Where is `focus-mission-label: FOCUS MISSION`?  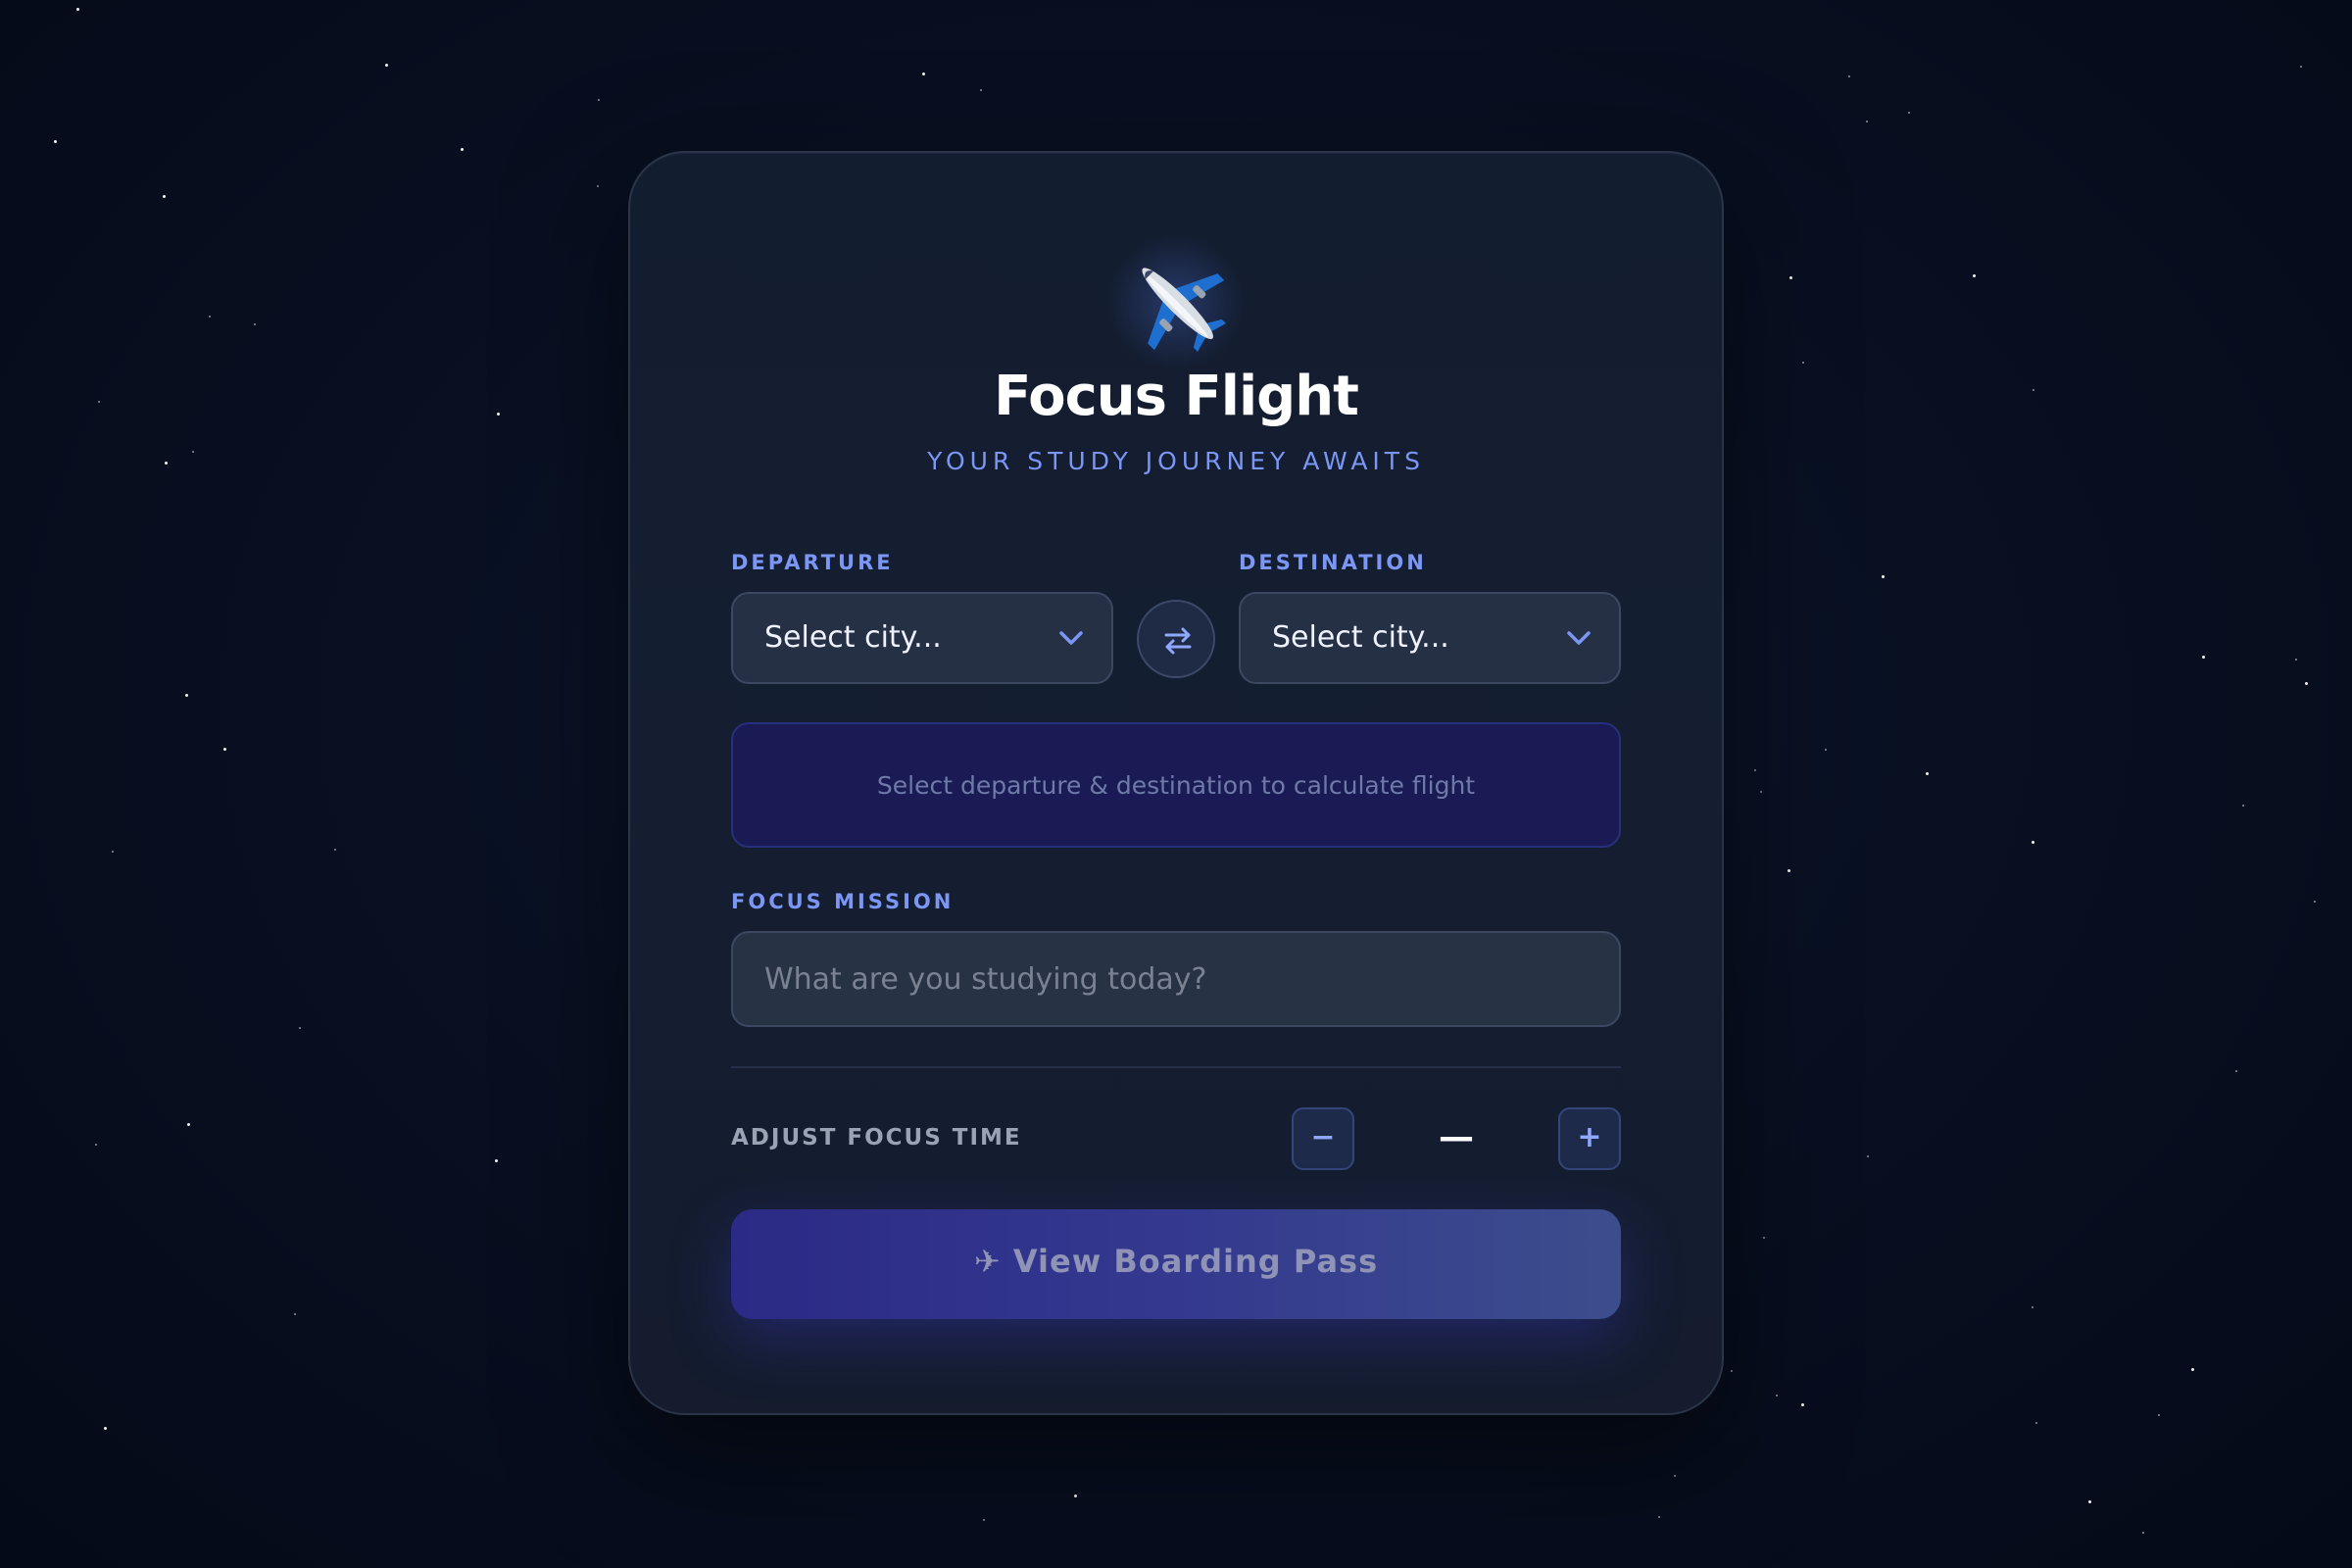
focus-mission-label: FOCUS MISSION is located at coordinates (843, 901).